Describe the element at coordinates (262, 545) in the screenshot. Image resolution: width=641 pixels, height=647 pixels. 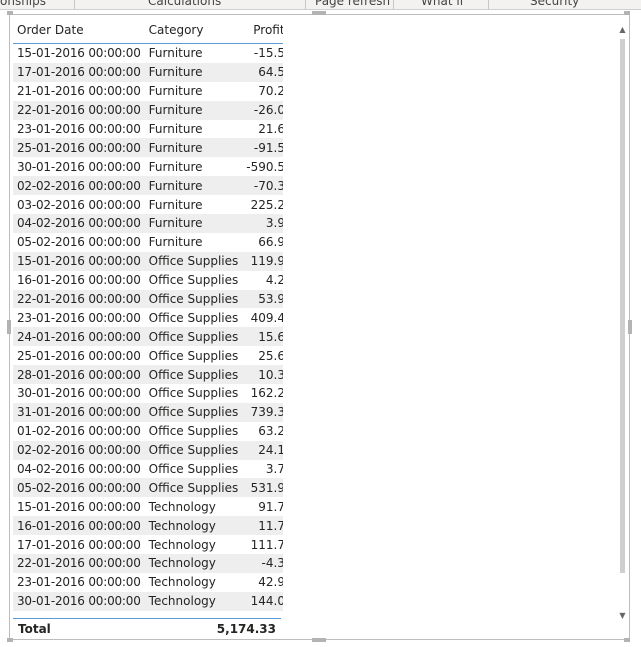
I see `cell-profit: 111.75` at that location.